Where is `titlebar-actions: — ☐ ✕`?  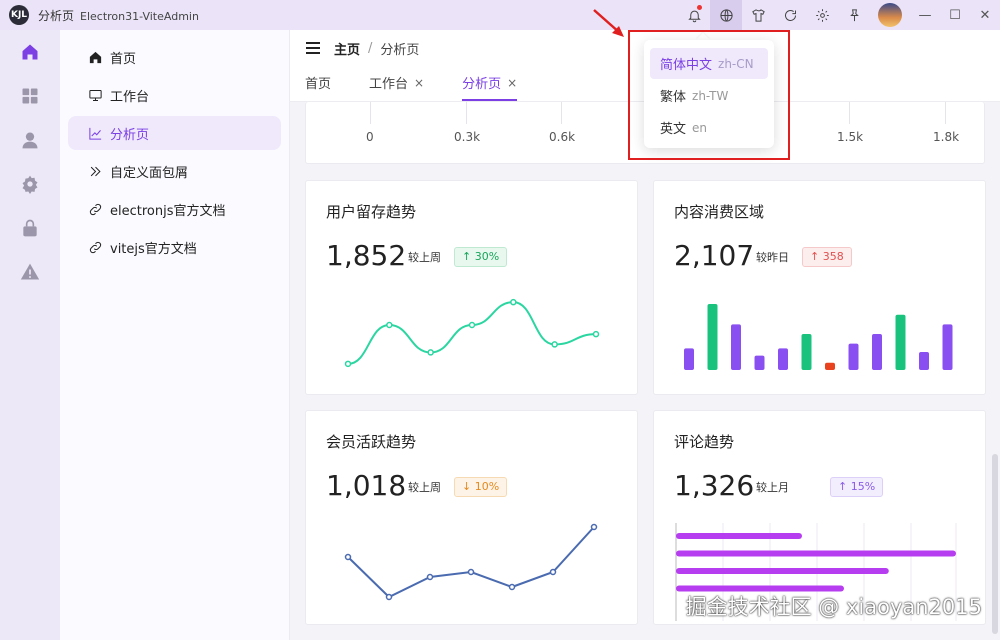
titlebar-actions: — ☐ ✕ is located at coordinates (839, 15).